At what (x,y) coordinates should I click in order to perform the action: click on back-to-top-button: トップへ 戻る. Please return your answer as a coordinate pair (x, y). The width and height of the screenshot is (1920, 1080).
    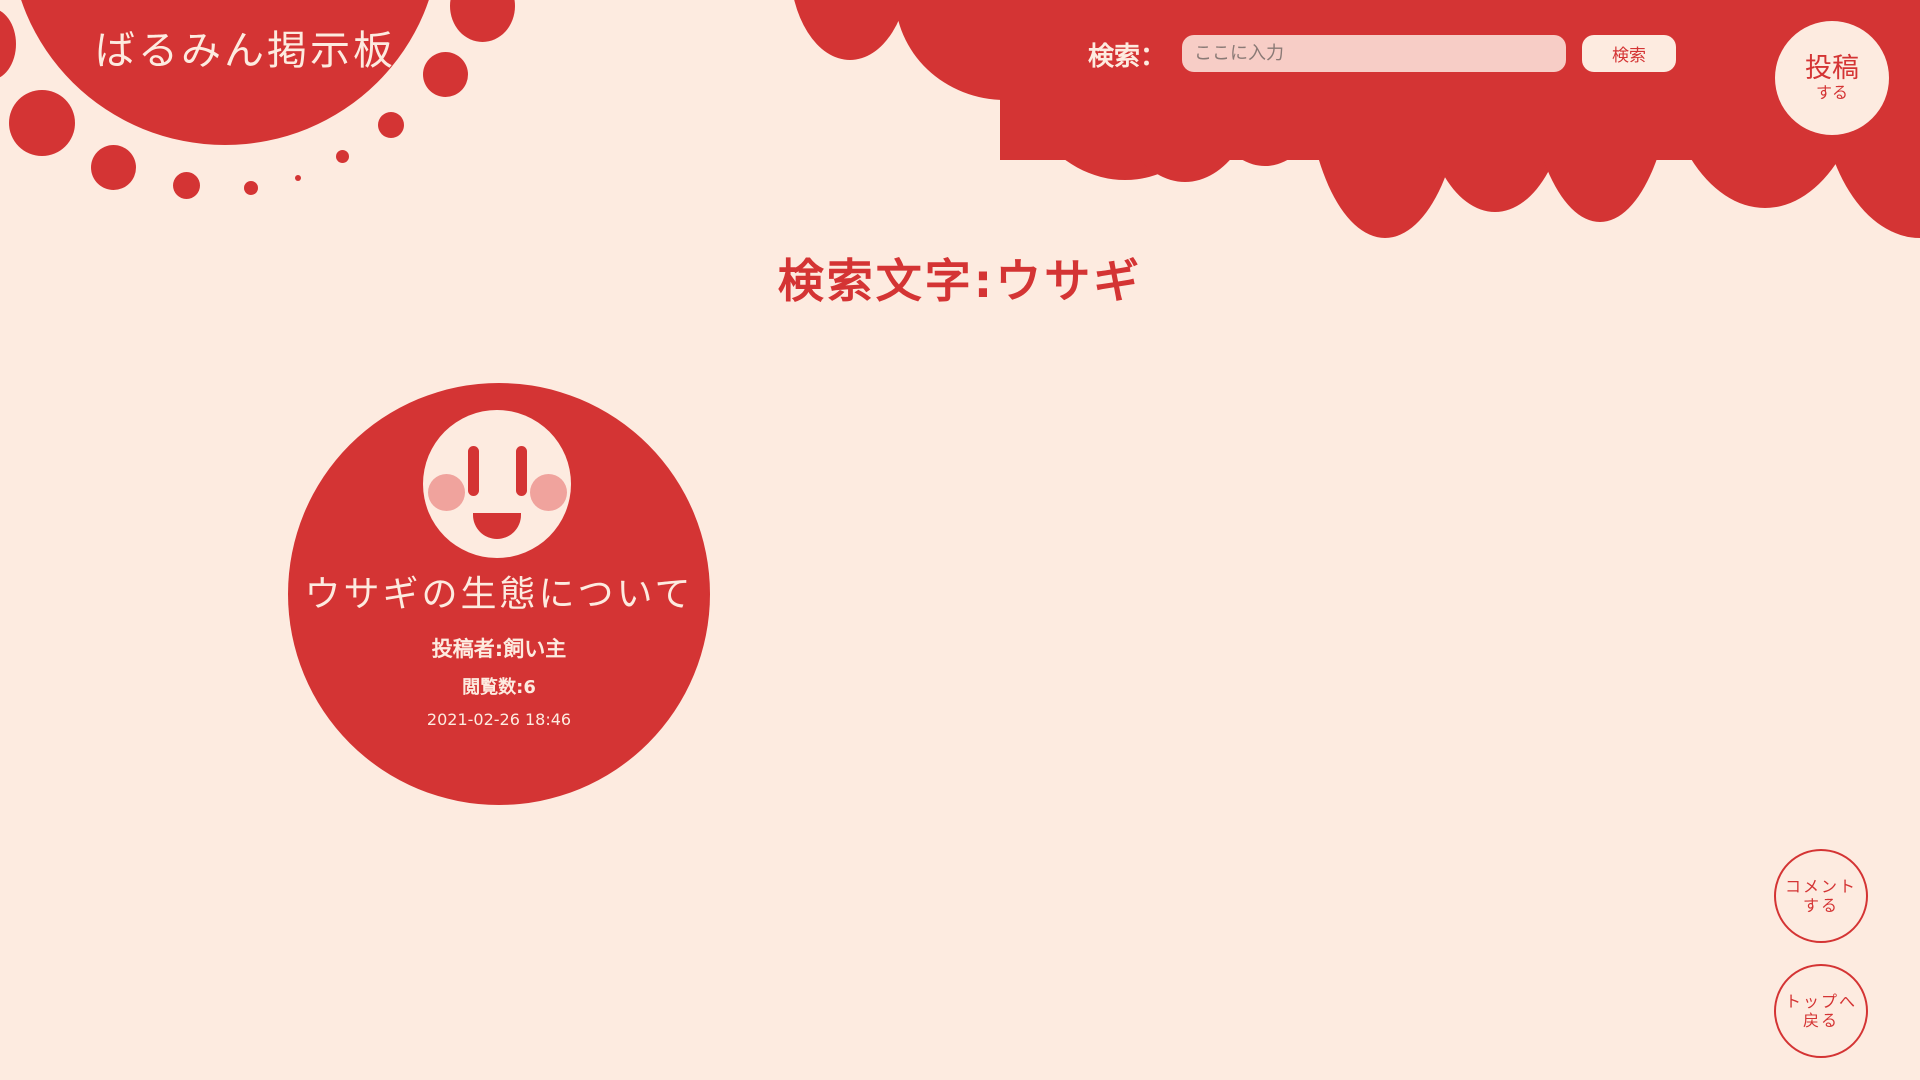
    Looking at the image, I should click on (1821, 1011).